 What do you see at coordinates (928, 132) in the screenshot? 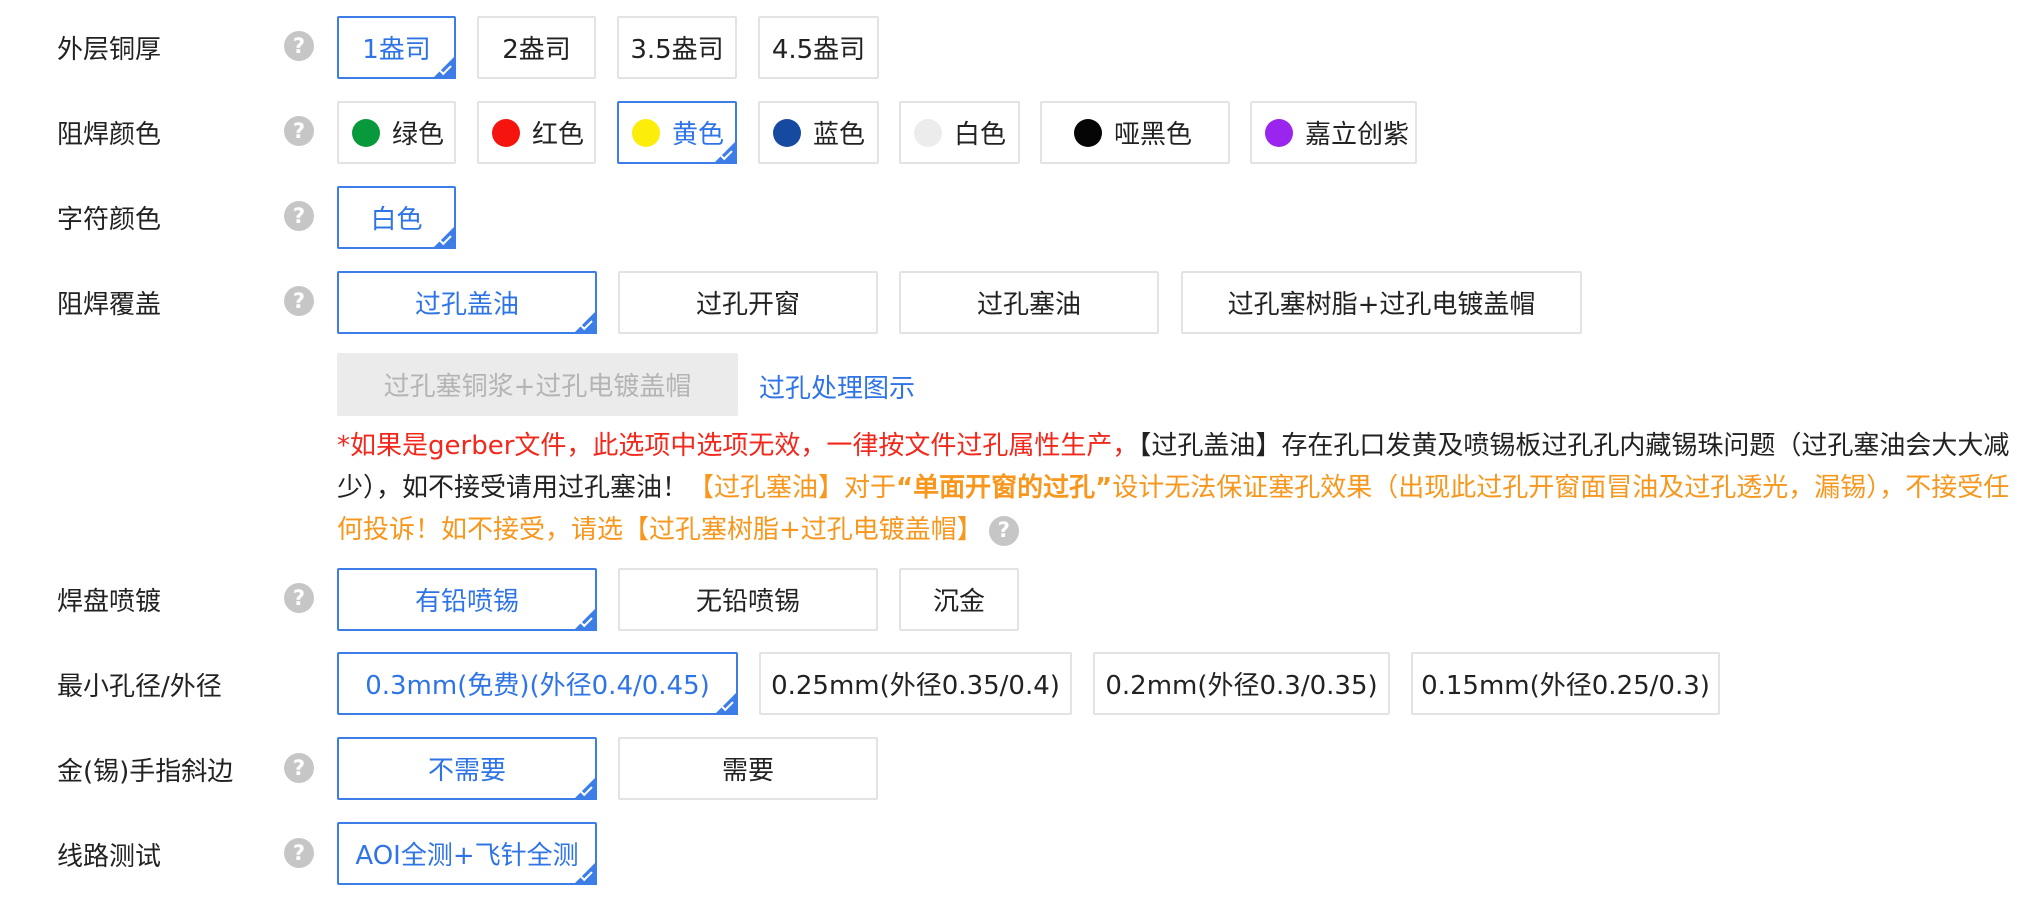
I see `white-swatch-icon` at bounding box center [928, 132].